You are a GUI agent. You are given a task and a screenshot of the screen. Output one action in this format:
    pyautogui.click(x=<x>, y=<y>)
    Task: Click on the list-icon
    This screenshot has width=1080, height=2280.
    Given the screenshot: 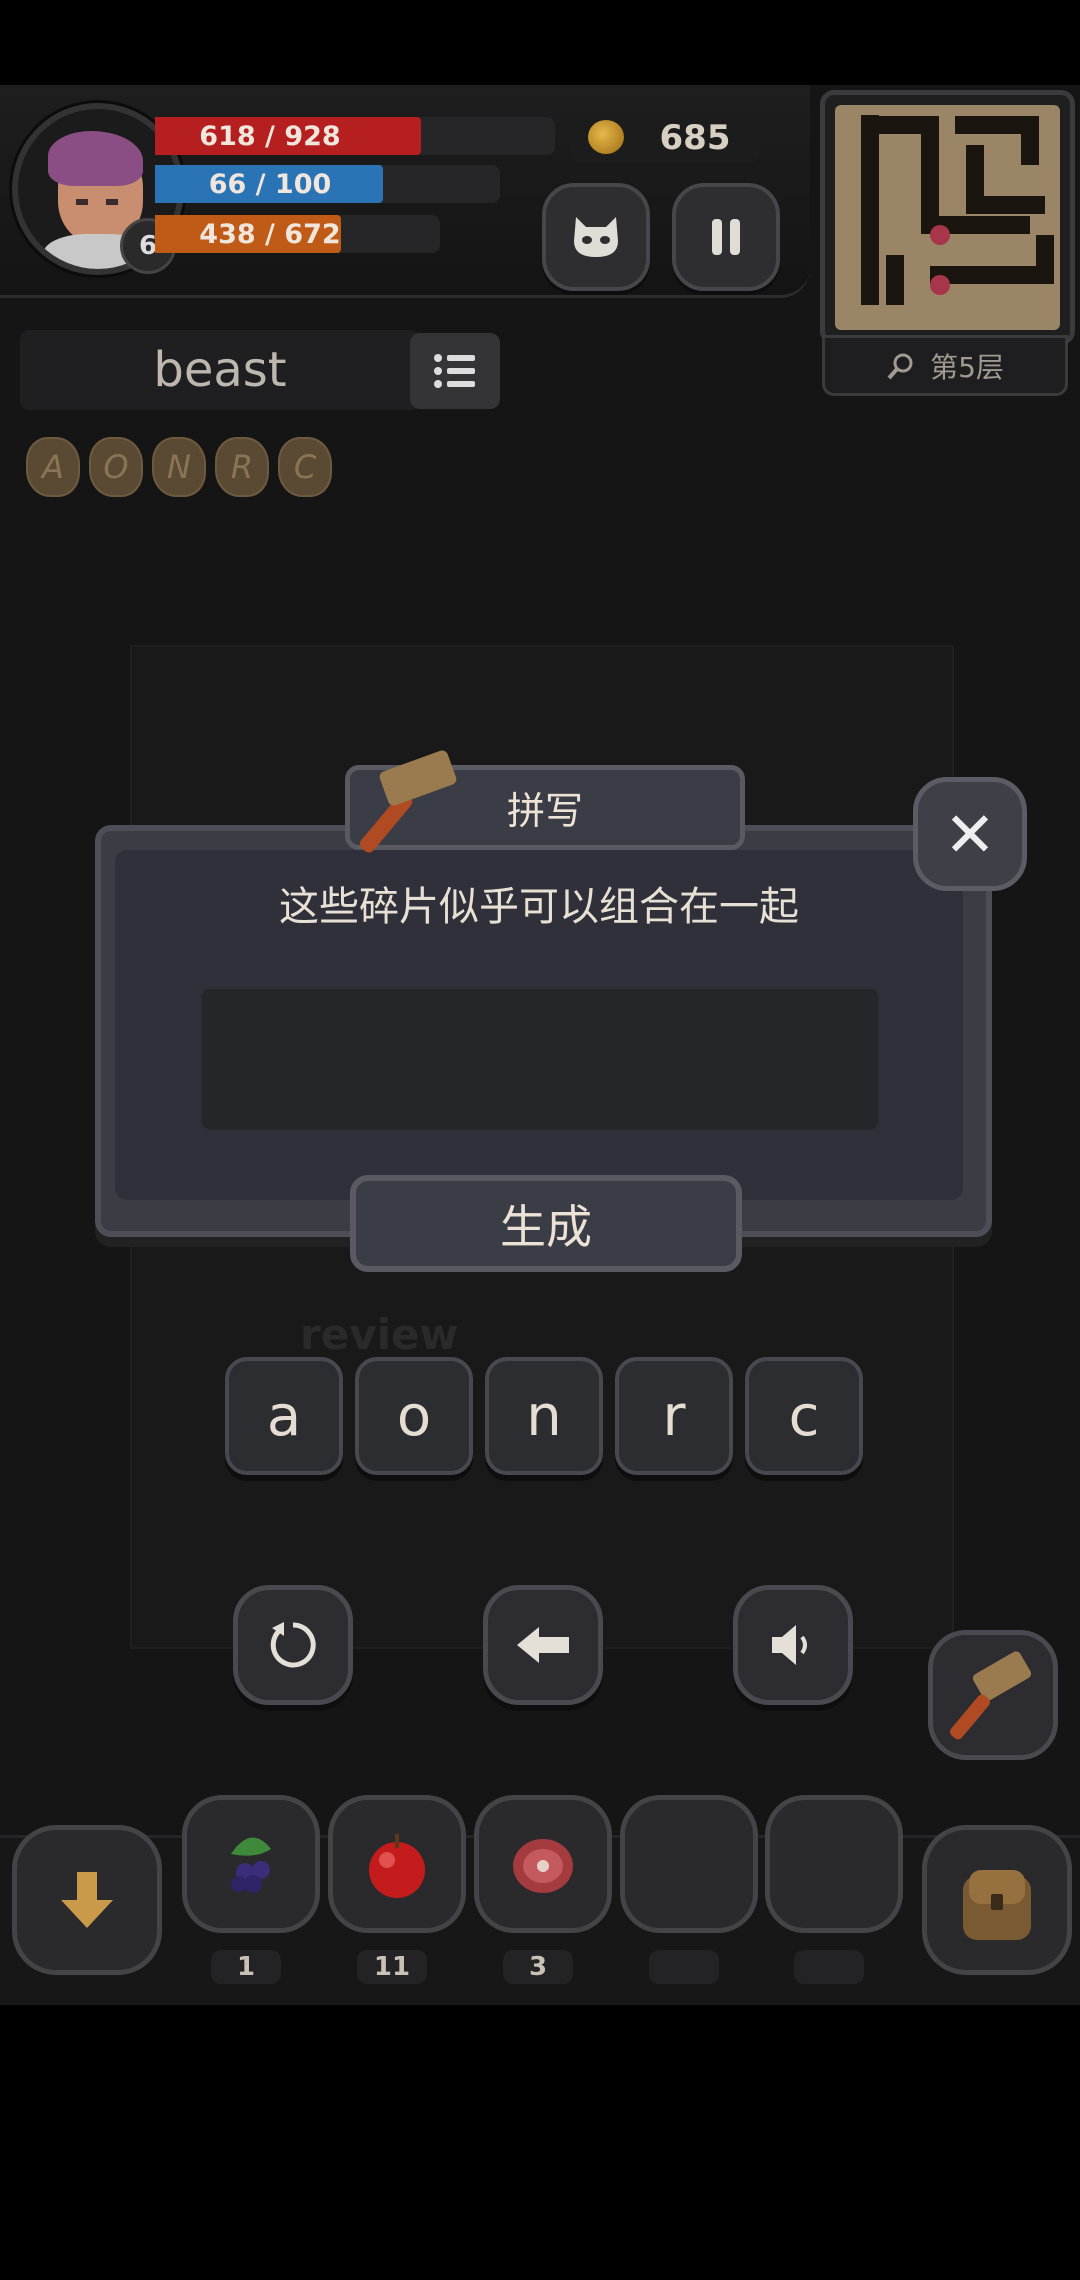 What is the action you would take?
    pyautogui.click(x=454, y=371)
    